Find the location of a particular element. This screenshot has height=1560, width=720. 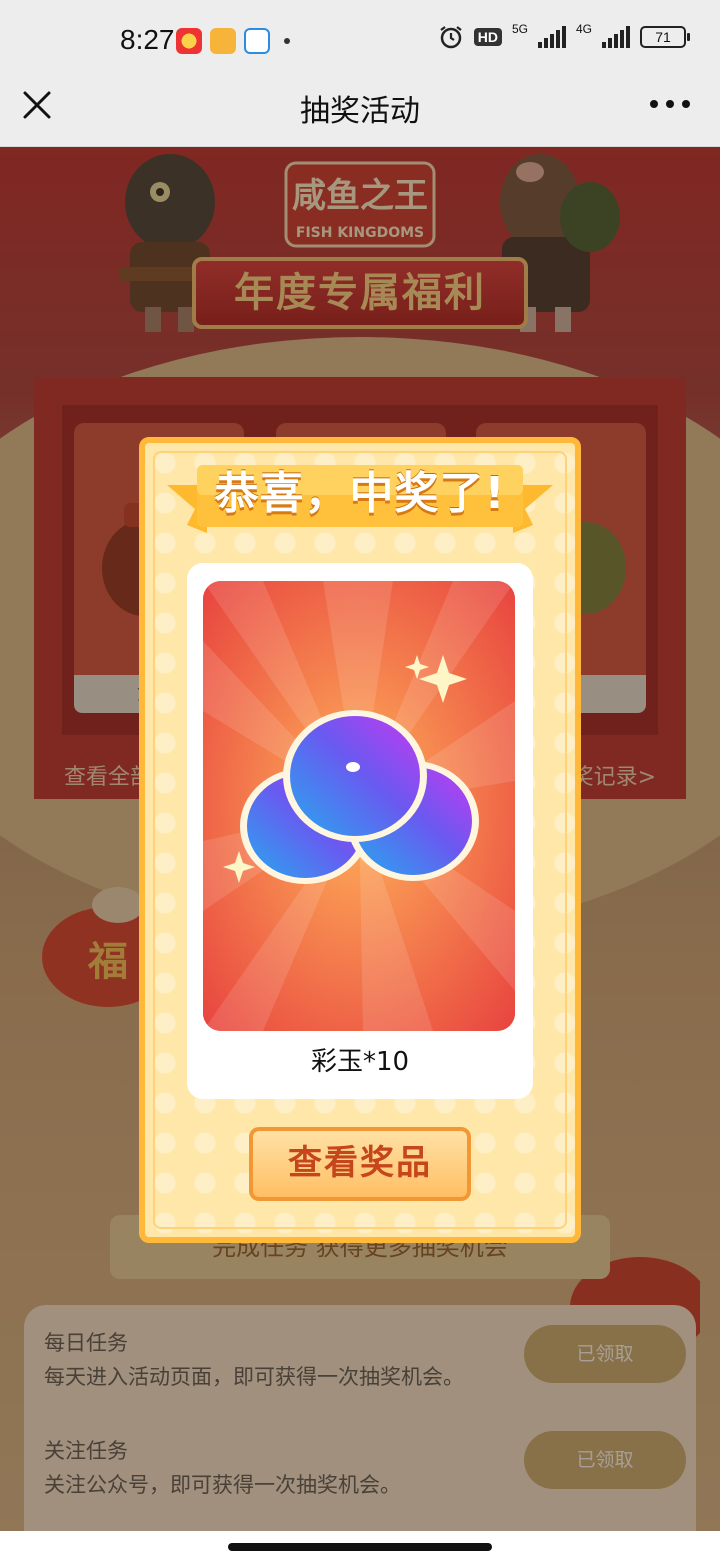

home-indicator-area is located at coordinates (360, 1545).